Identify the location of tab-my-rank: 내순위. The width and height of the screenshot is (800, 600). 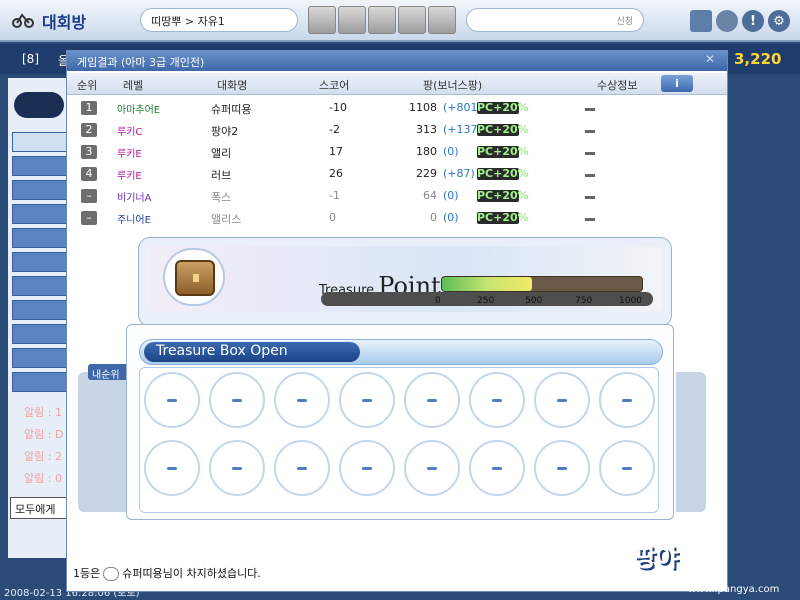
(108, 372).